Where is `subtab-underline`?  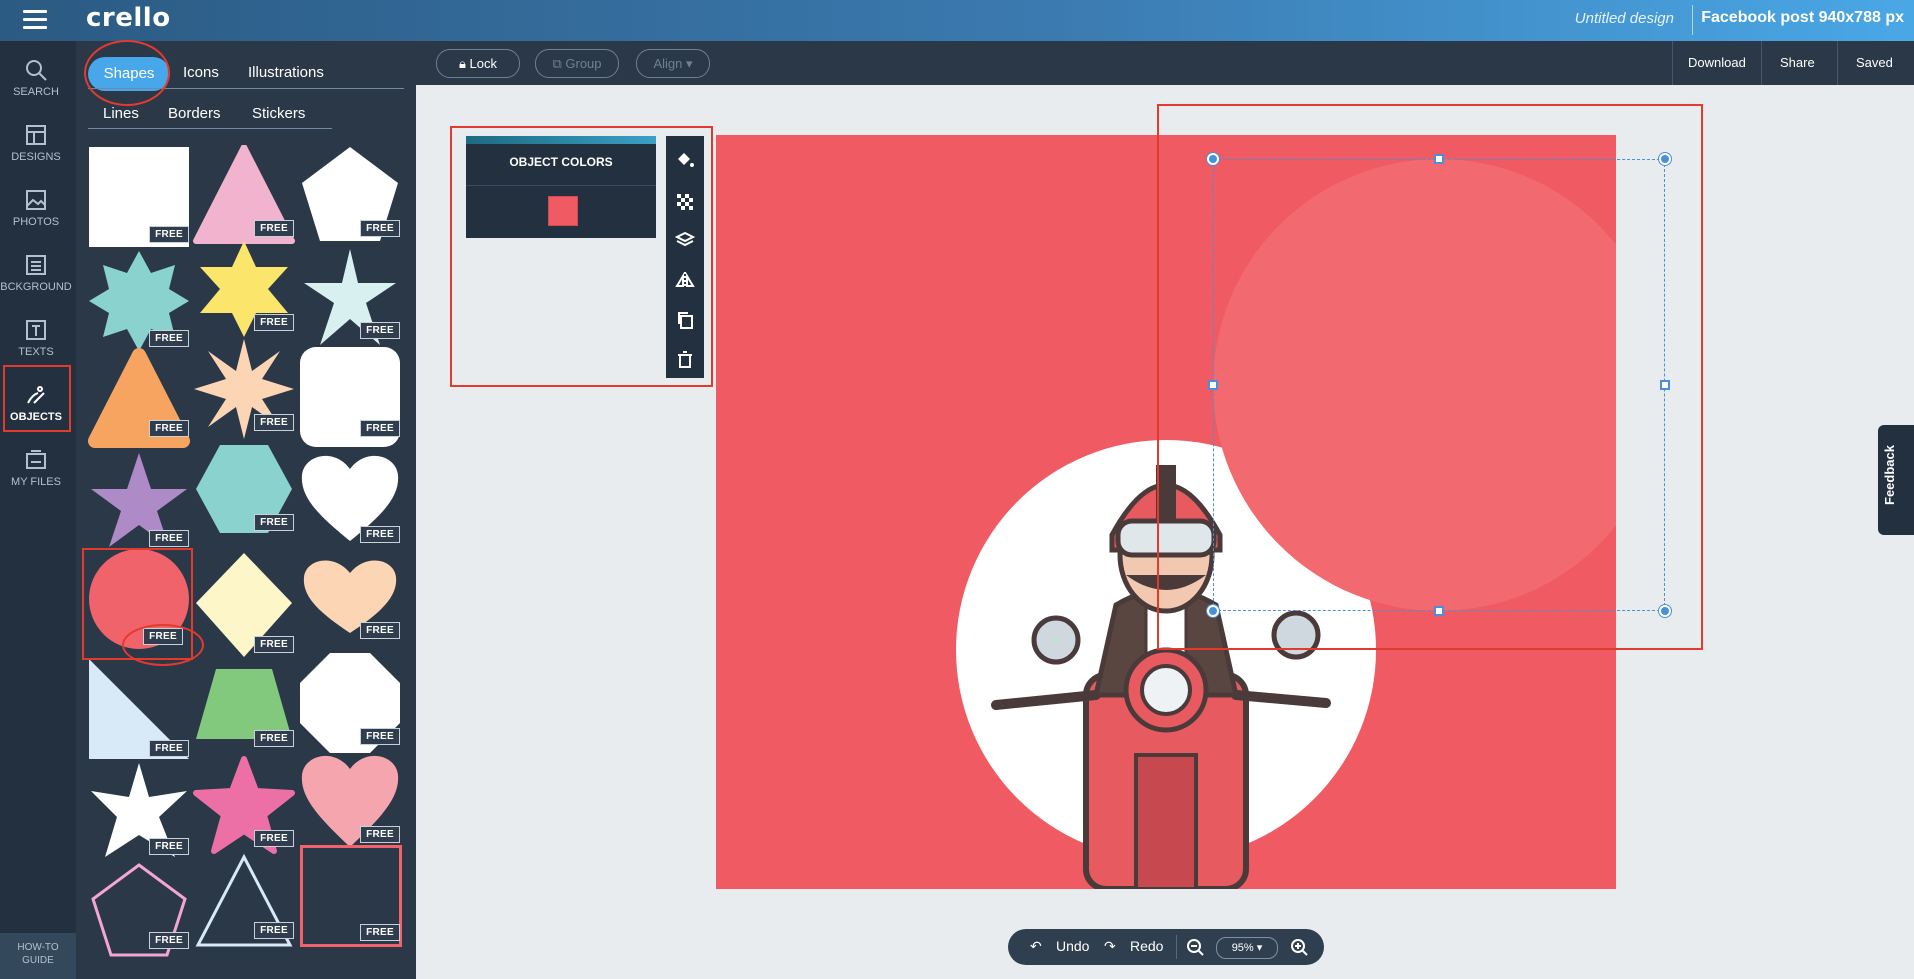
subtab-underline is located at coordinates (210, 128).